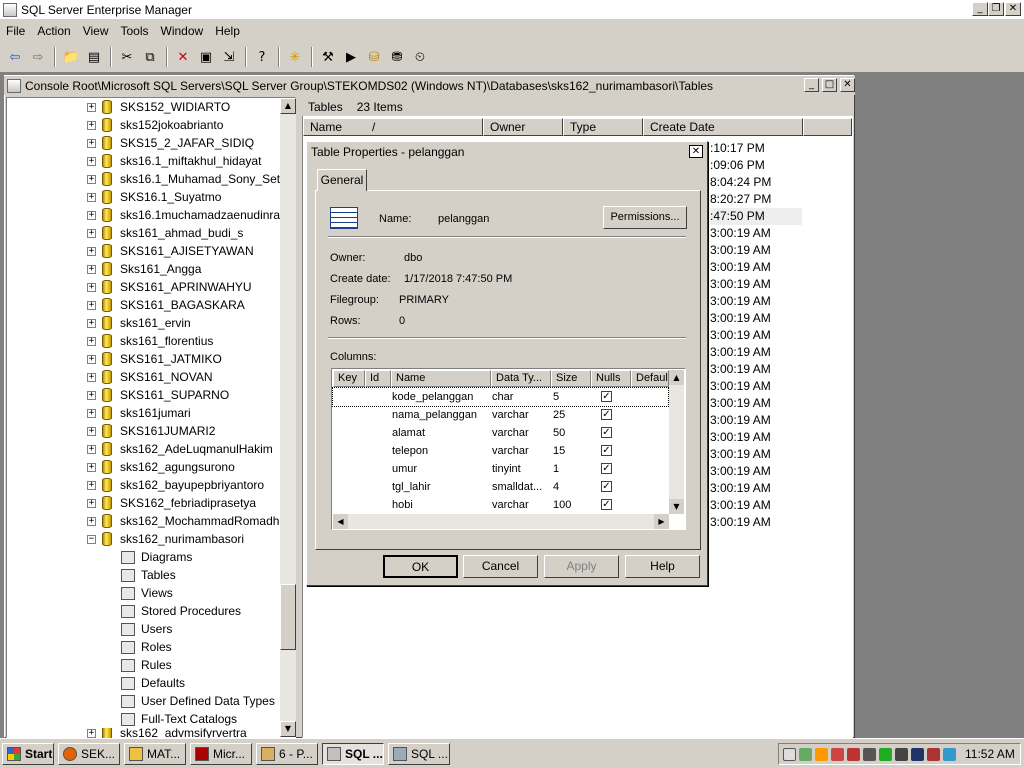  Describe the element at coordinates (181, 611) in the screenshot. I see `tree-item-stored-procedure: Stored Procedures` at that location.